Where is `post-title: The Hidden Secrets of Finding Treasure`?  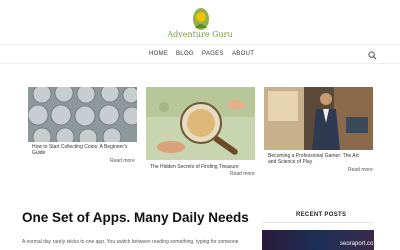 post-title: The Hidden Secrets of Finding Treasure is located at coordinates (200, 167).